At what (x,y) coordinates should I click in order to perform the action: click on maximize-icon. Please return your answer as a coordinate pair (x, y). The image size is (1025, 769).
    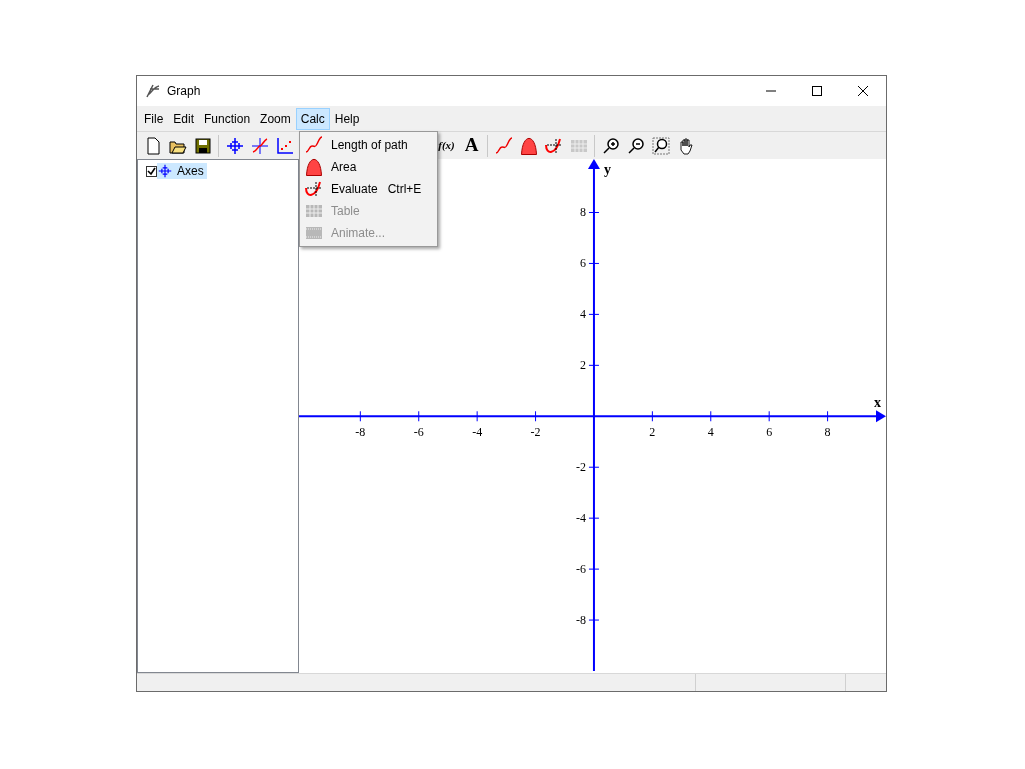
    Looking at the image, I should click on (817, 91).